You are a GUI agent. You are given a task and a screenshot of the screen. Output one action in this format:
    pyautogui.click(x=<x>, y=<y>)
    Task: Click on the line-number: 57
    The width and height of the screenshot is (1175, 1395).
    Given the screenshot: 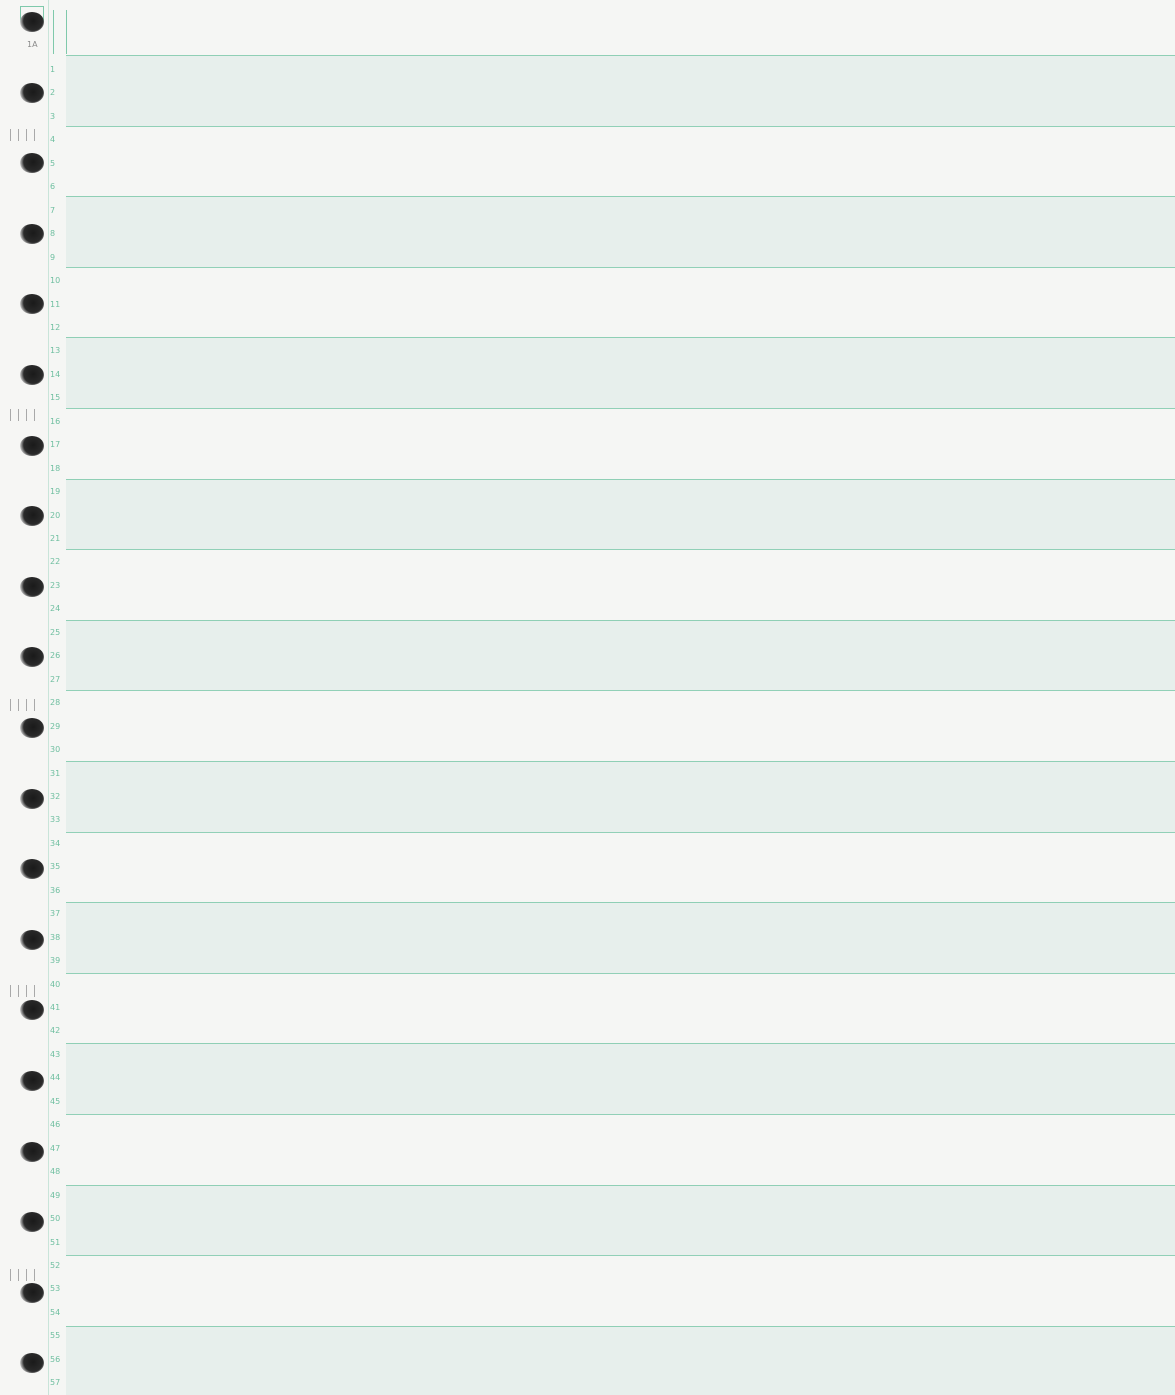 What is the action you would take?
    pyautogui.click(x=55, y=1383)
    